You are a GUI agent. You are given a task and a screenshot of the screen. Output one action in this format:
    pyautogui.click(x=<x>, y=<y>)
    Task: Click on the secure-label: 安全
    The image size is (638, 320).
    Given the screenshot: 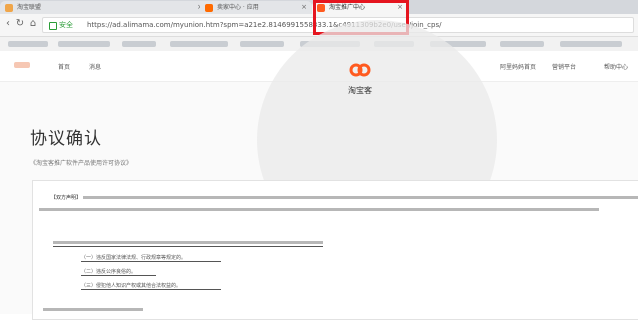 What is the action you would take?
    pyautogui.click(x=66, y=25)
    